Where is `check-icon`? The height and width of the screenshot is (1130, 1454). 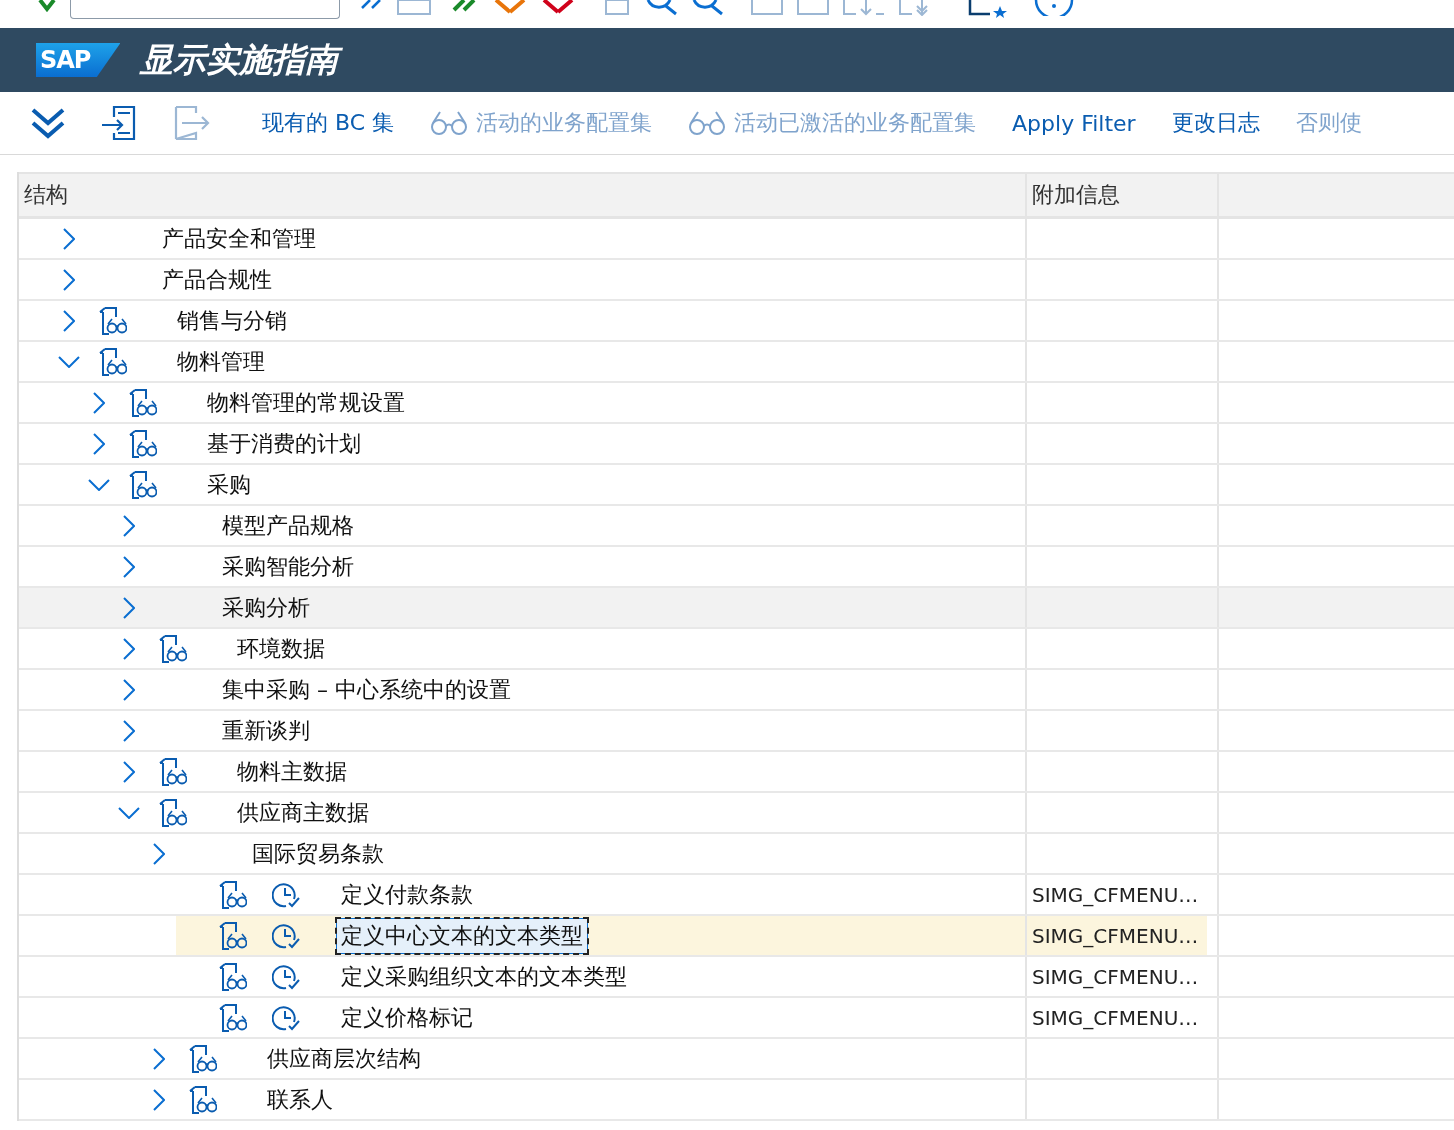
check-icon is located at coordinates (47, 6).